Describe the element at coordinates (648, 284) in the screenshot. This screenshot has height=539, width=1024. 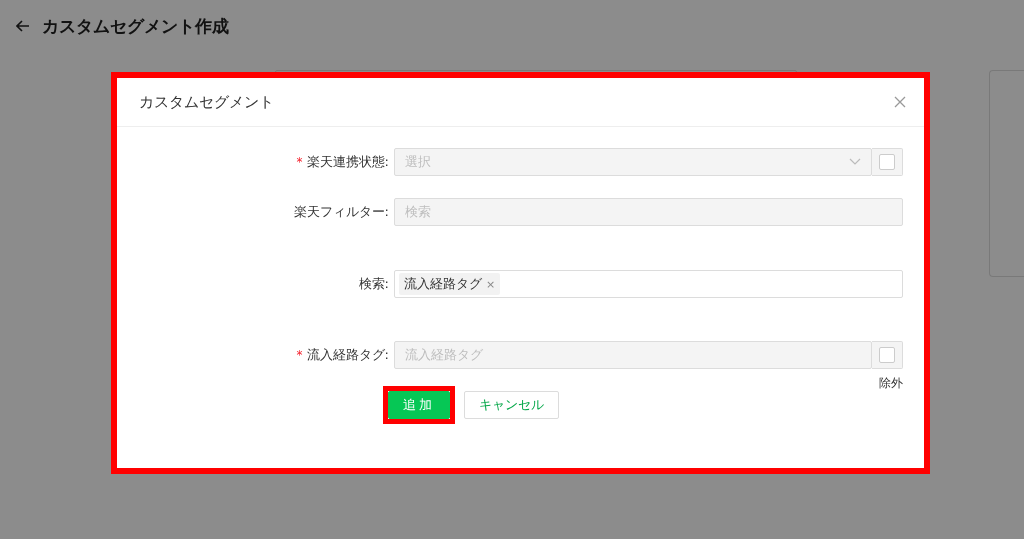
I see `tag-input-field: 流入経路タグ ×` at that location.